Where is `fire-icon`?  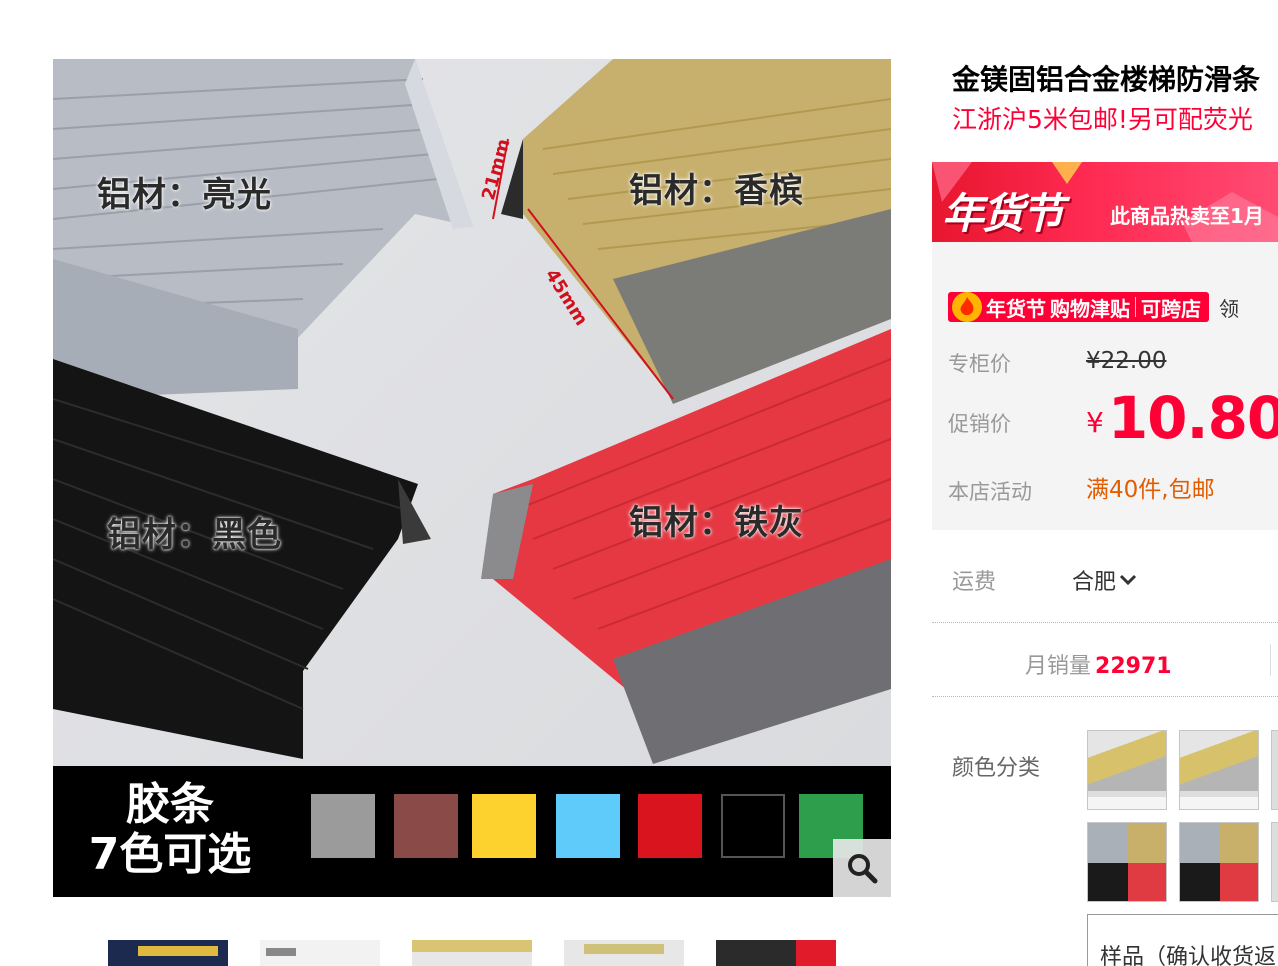 fire-icon is located at coordinates (967, 307).